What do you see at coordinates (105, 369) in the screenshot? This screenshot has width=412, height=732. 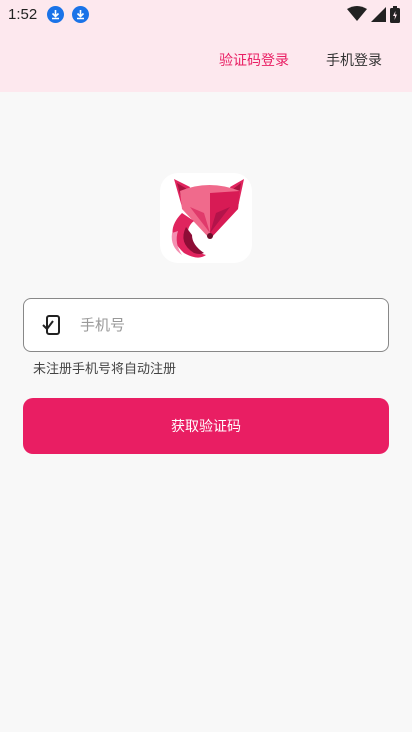 I see `auto-register-hint: 未注册手机号将自动注册` at bounding box center [105, 369].